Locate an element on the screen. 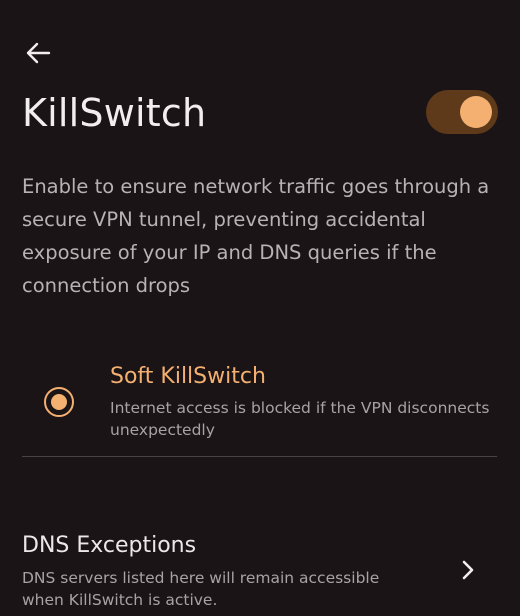 Image resolution: width=520 pixels, height=616 pixels. soft-killswitch-label: Soft KillSwitch is located at coordinates (188, 376).